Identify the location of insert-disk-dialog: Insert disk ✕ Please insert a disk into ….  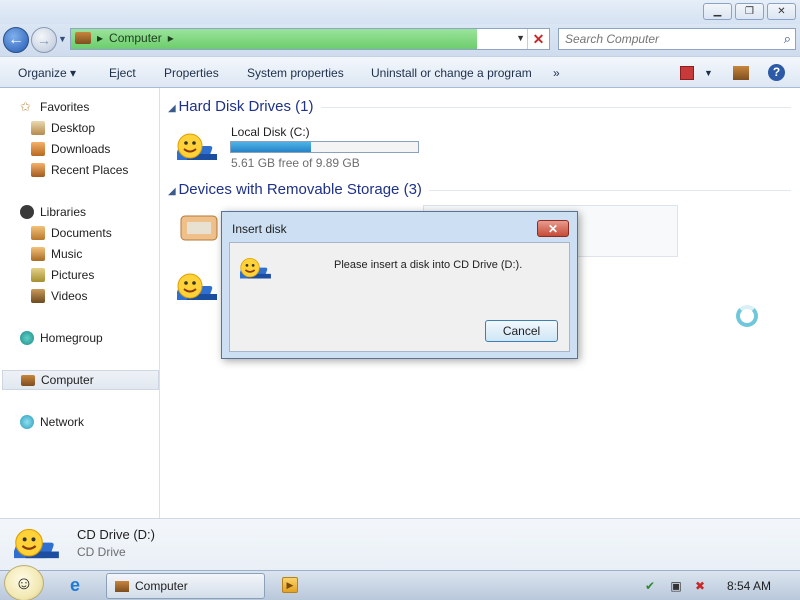
(399, 285).